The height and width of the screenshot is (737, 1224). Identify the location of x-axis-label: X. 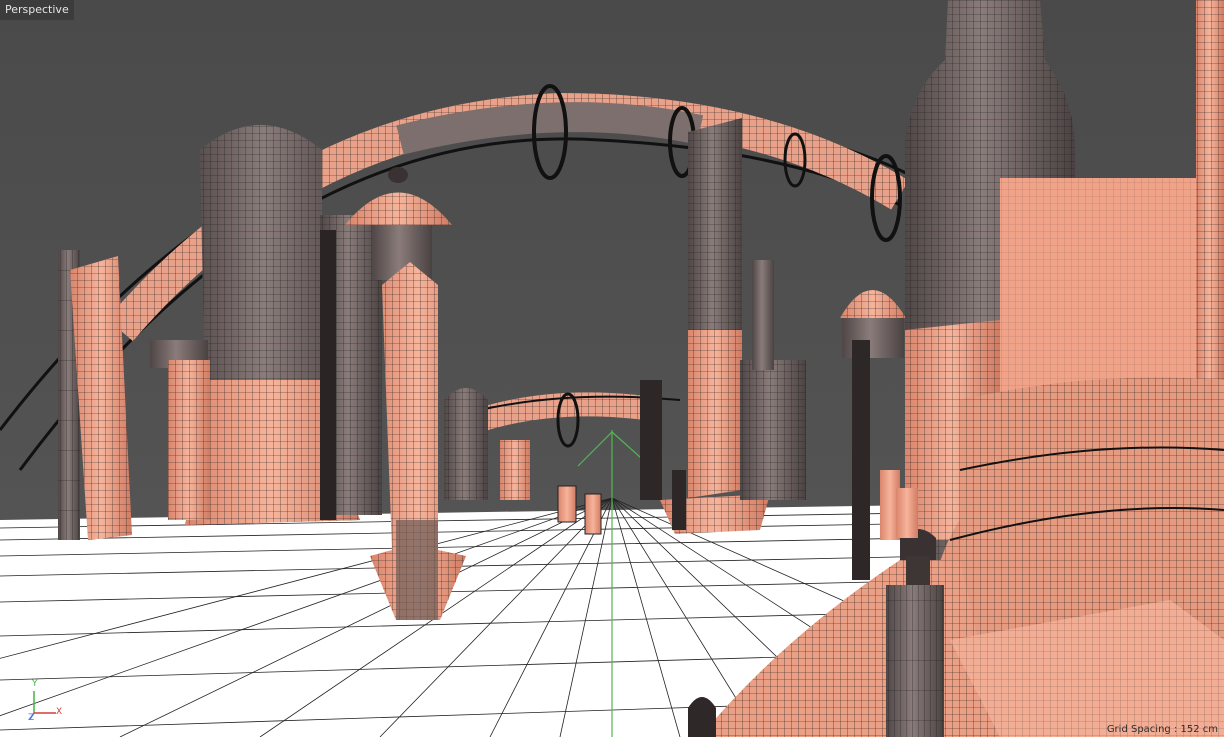
(59, 712).